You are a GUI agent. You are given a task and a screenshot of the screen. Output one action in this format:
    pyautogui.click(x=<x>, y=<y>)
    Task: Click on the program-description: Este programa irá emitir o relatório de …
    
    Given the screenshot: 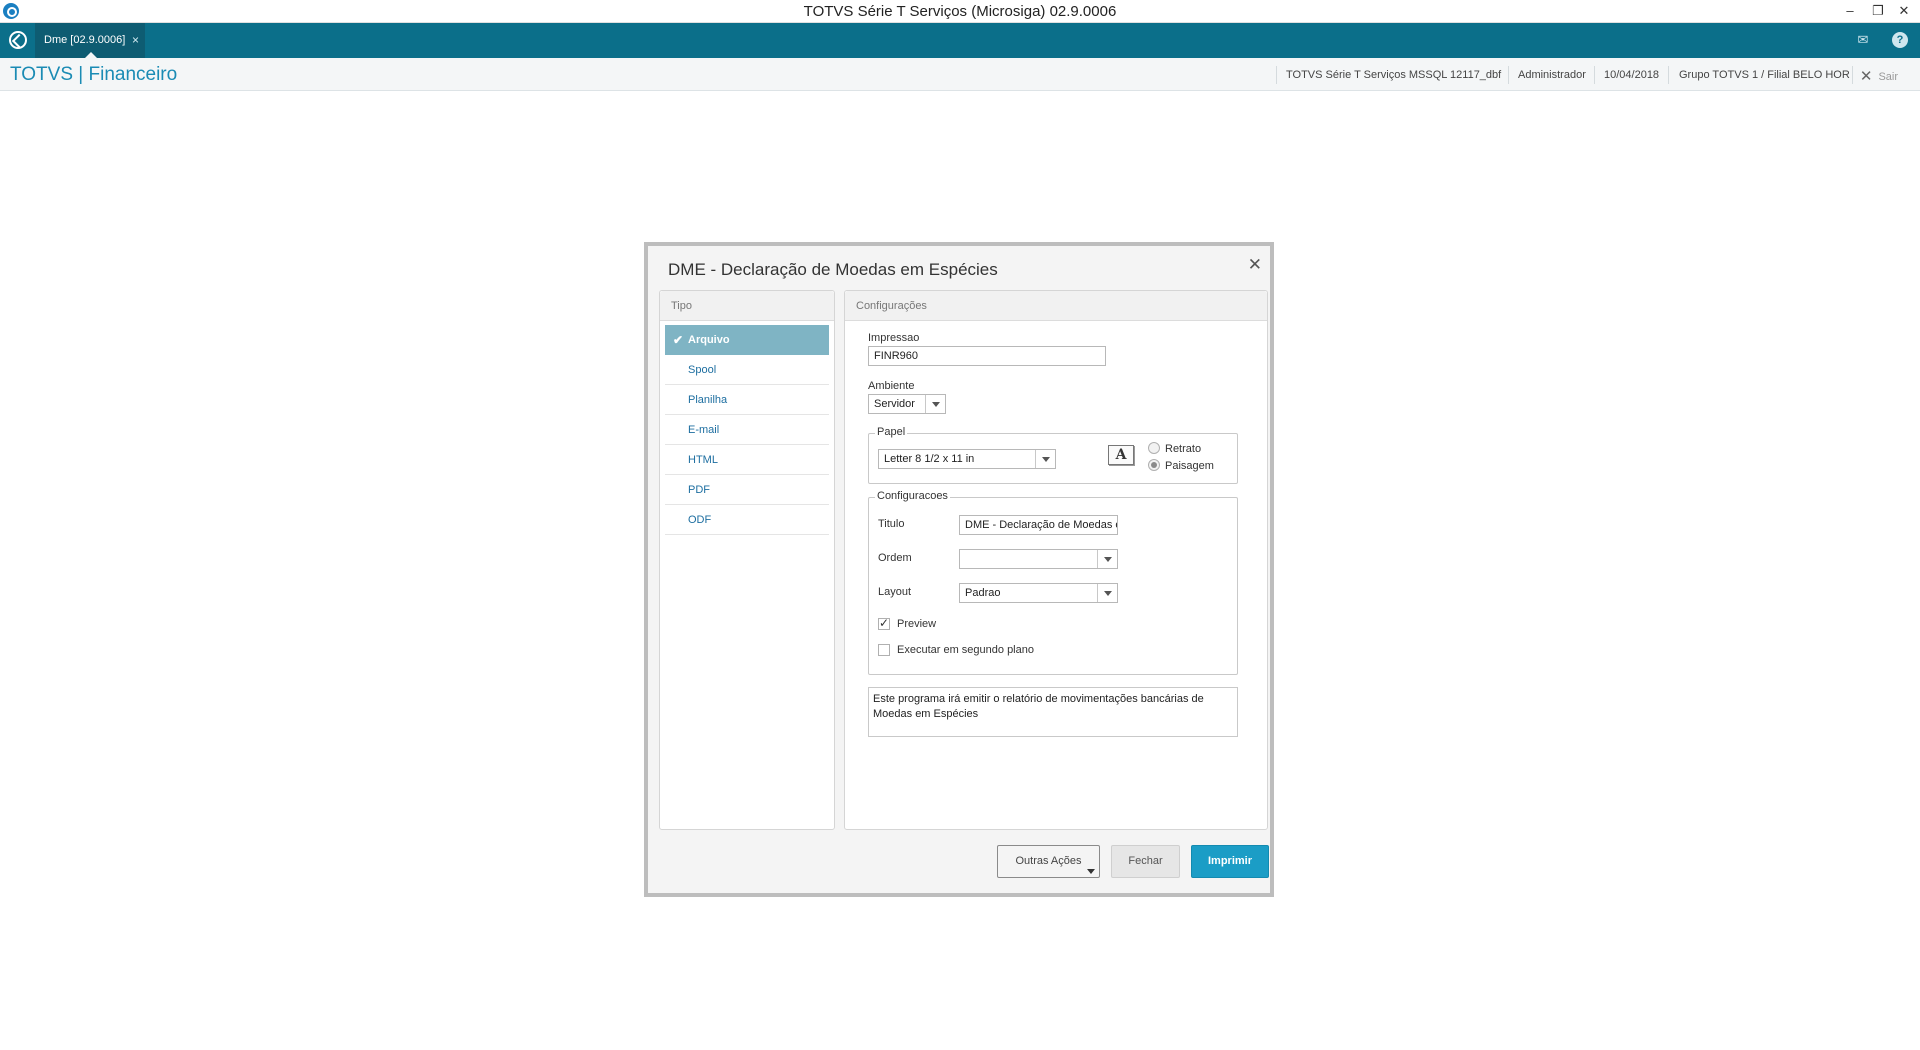 What is the action you would take?
    pyautogui.click(x=1053, y=712)
    